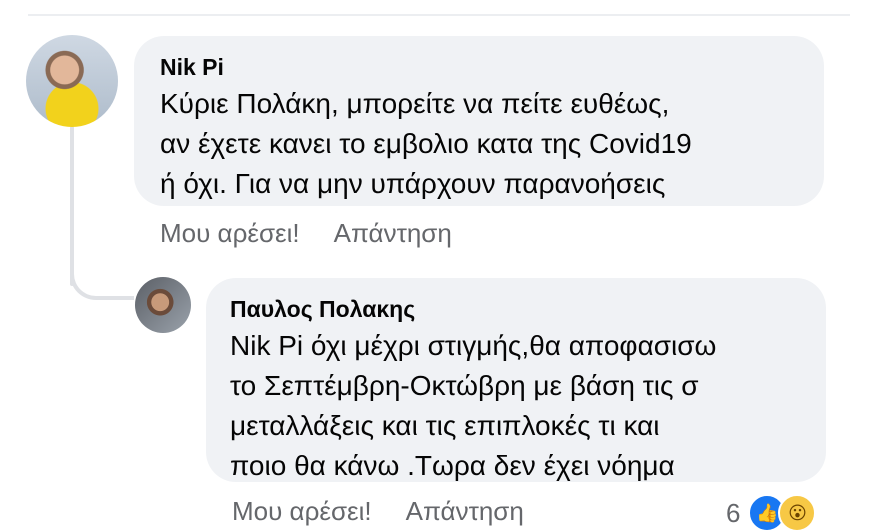 The image size is (880, 532). What do you see at coordinates (72, 206) in the screenshot?
I see `thread-line` at bounding box center [72, 206].